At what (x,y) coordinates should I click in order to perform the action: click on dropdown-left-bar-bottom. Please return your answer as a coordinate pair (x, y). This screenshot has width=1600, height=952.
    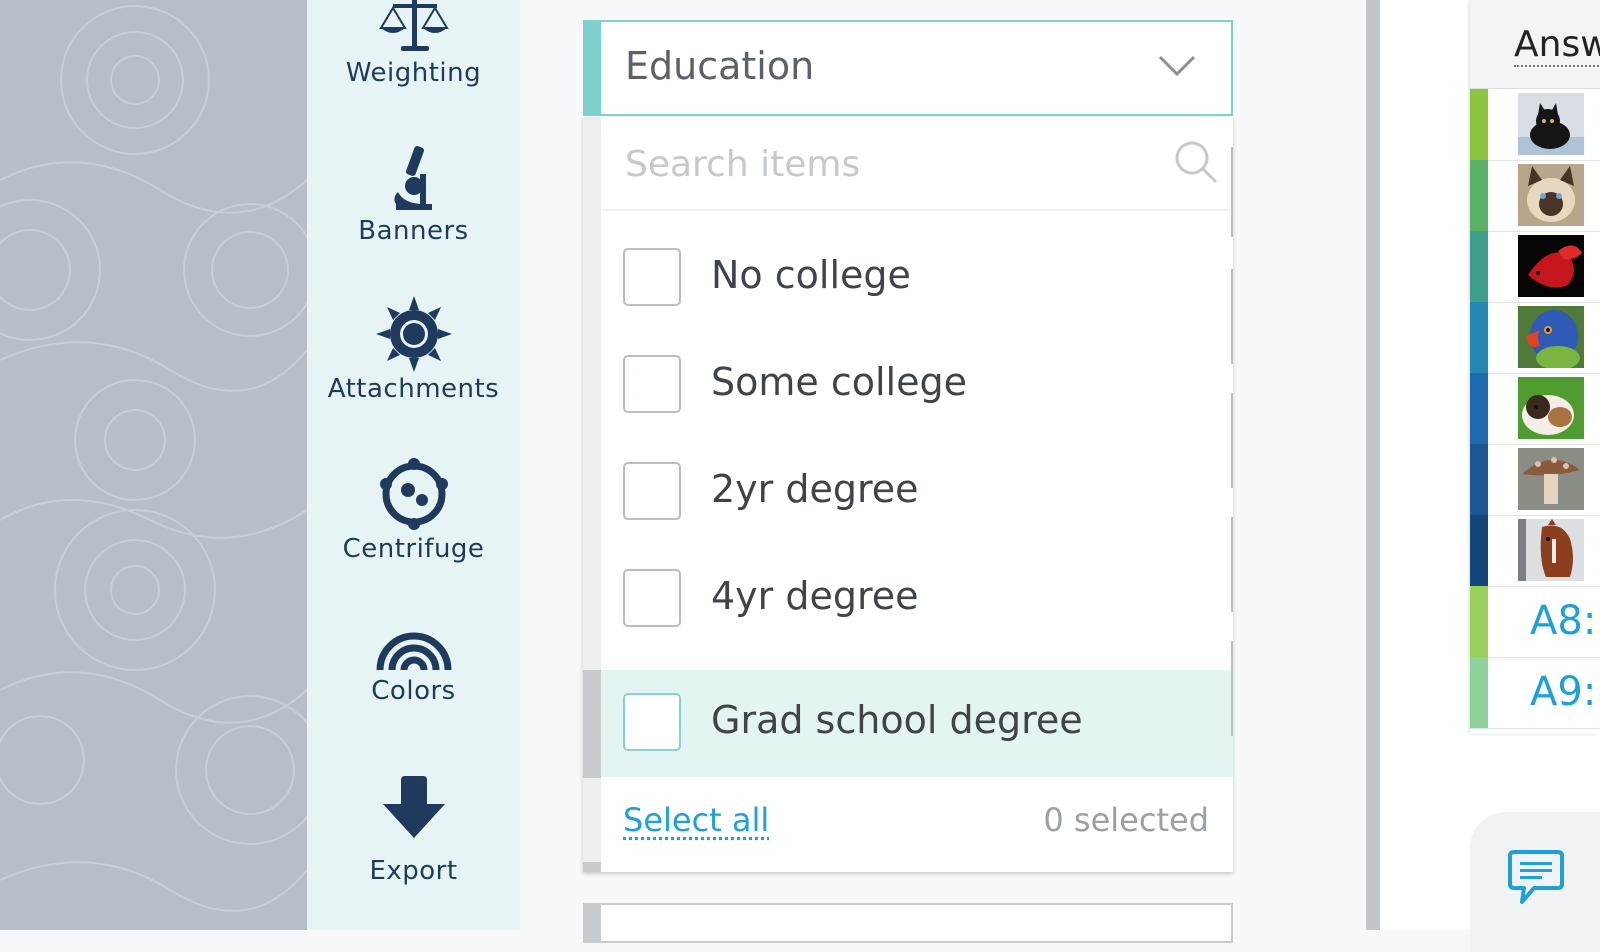
    Looking at the image, I should click on (592, 867).